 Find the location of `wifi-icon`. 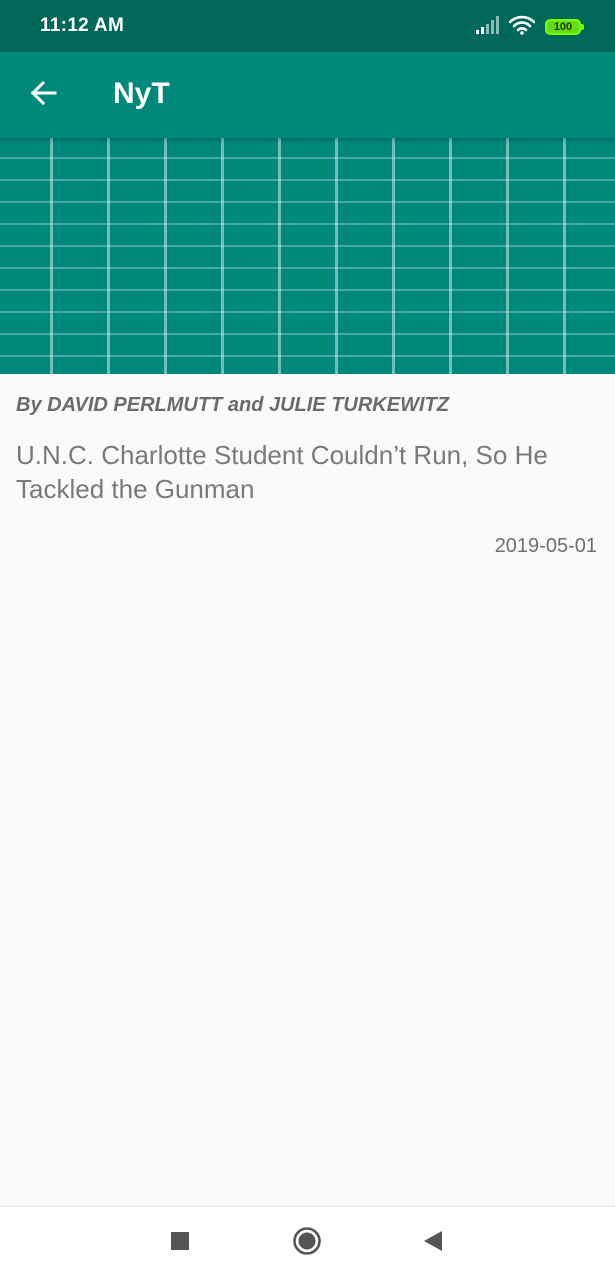

wifi-icon is located at coordinates (522, 27).